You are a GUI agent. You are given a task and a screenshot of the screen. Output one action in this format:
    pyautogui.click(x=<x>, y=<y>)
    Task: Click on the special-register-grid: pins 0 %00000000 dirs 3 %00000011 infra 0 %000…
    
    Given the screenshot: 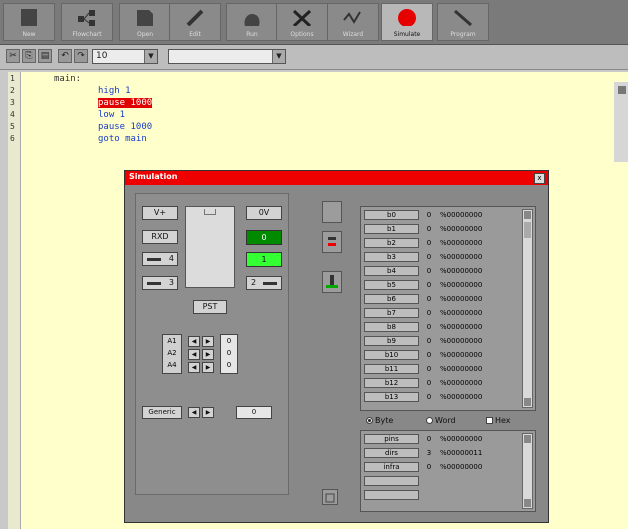 What is the action you would take?
    pyautogui.click(x=448, y=471)
    